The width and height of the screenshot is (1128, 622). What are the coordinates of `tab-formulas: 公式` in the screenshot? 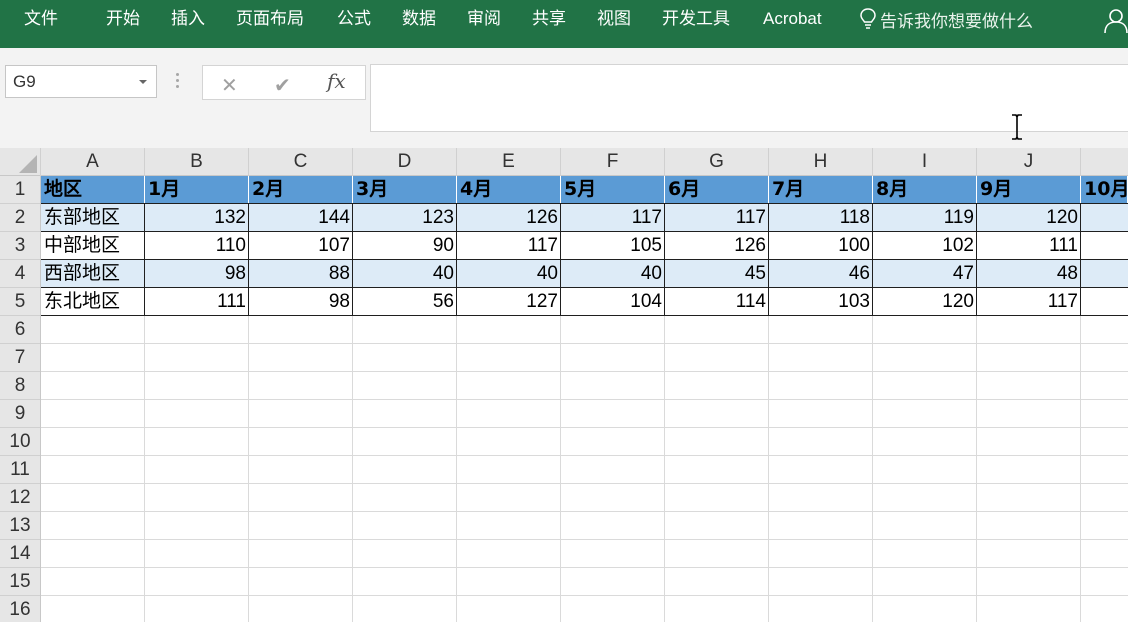 It's located at (354, 19).